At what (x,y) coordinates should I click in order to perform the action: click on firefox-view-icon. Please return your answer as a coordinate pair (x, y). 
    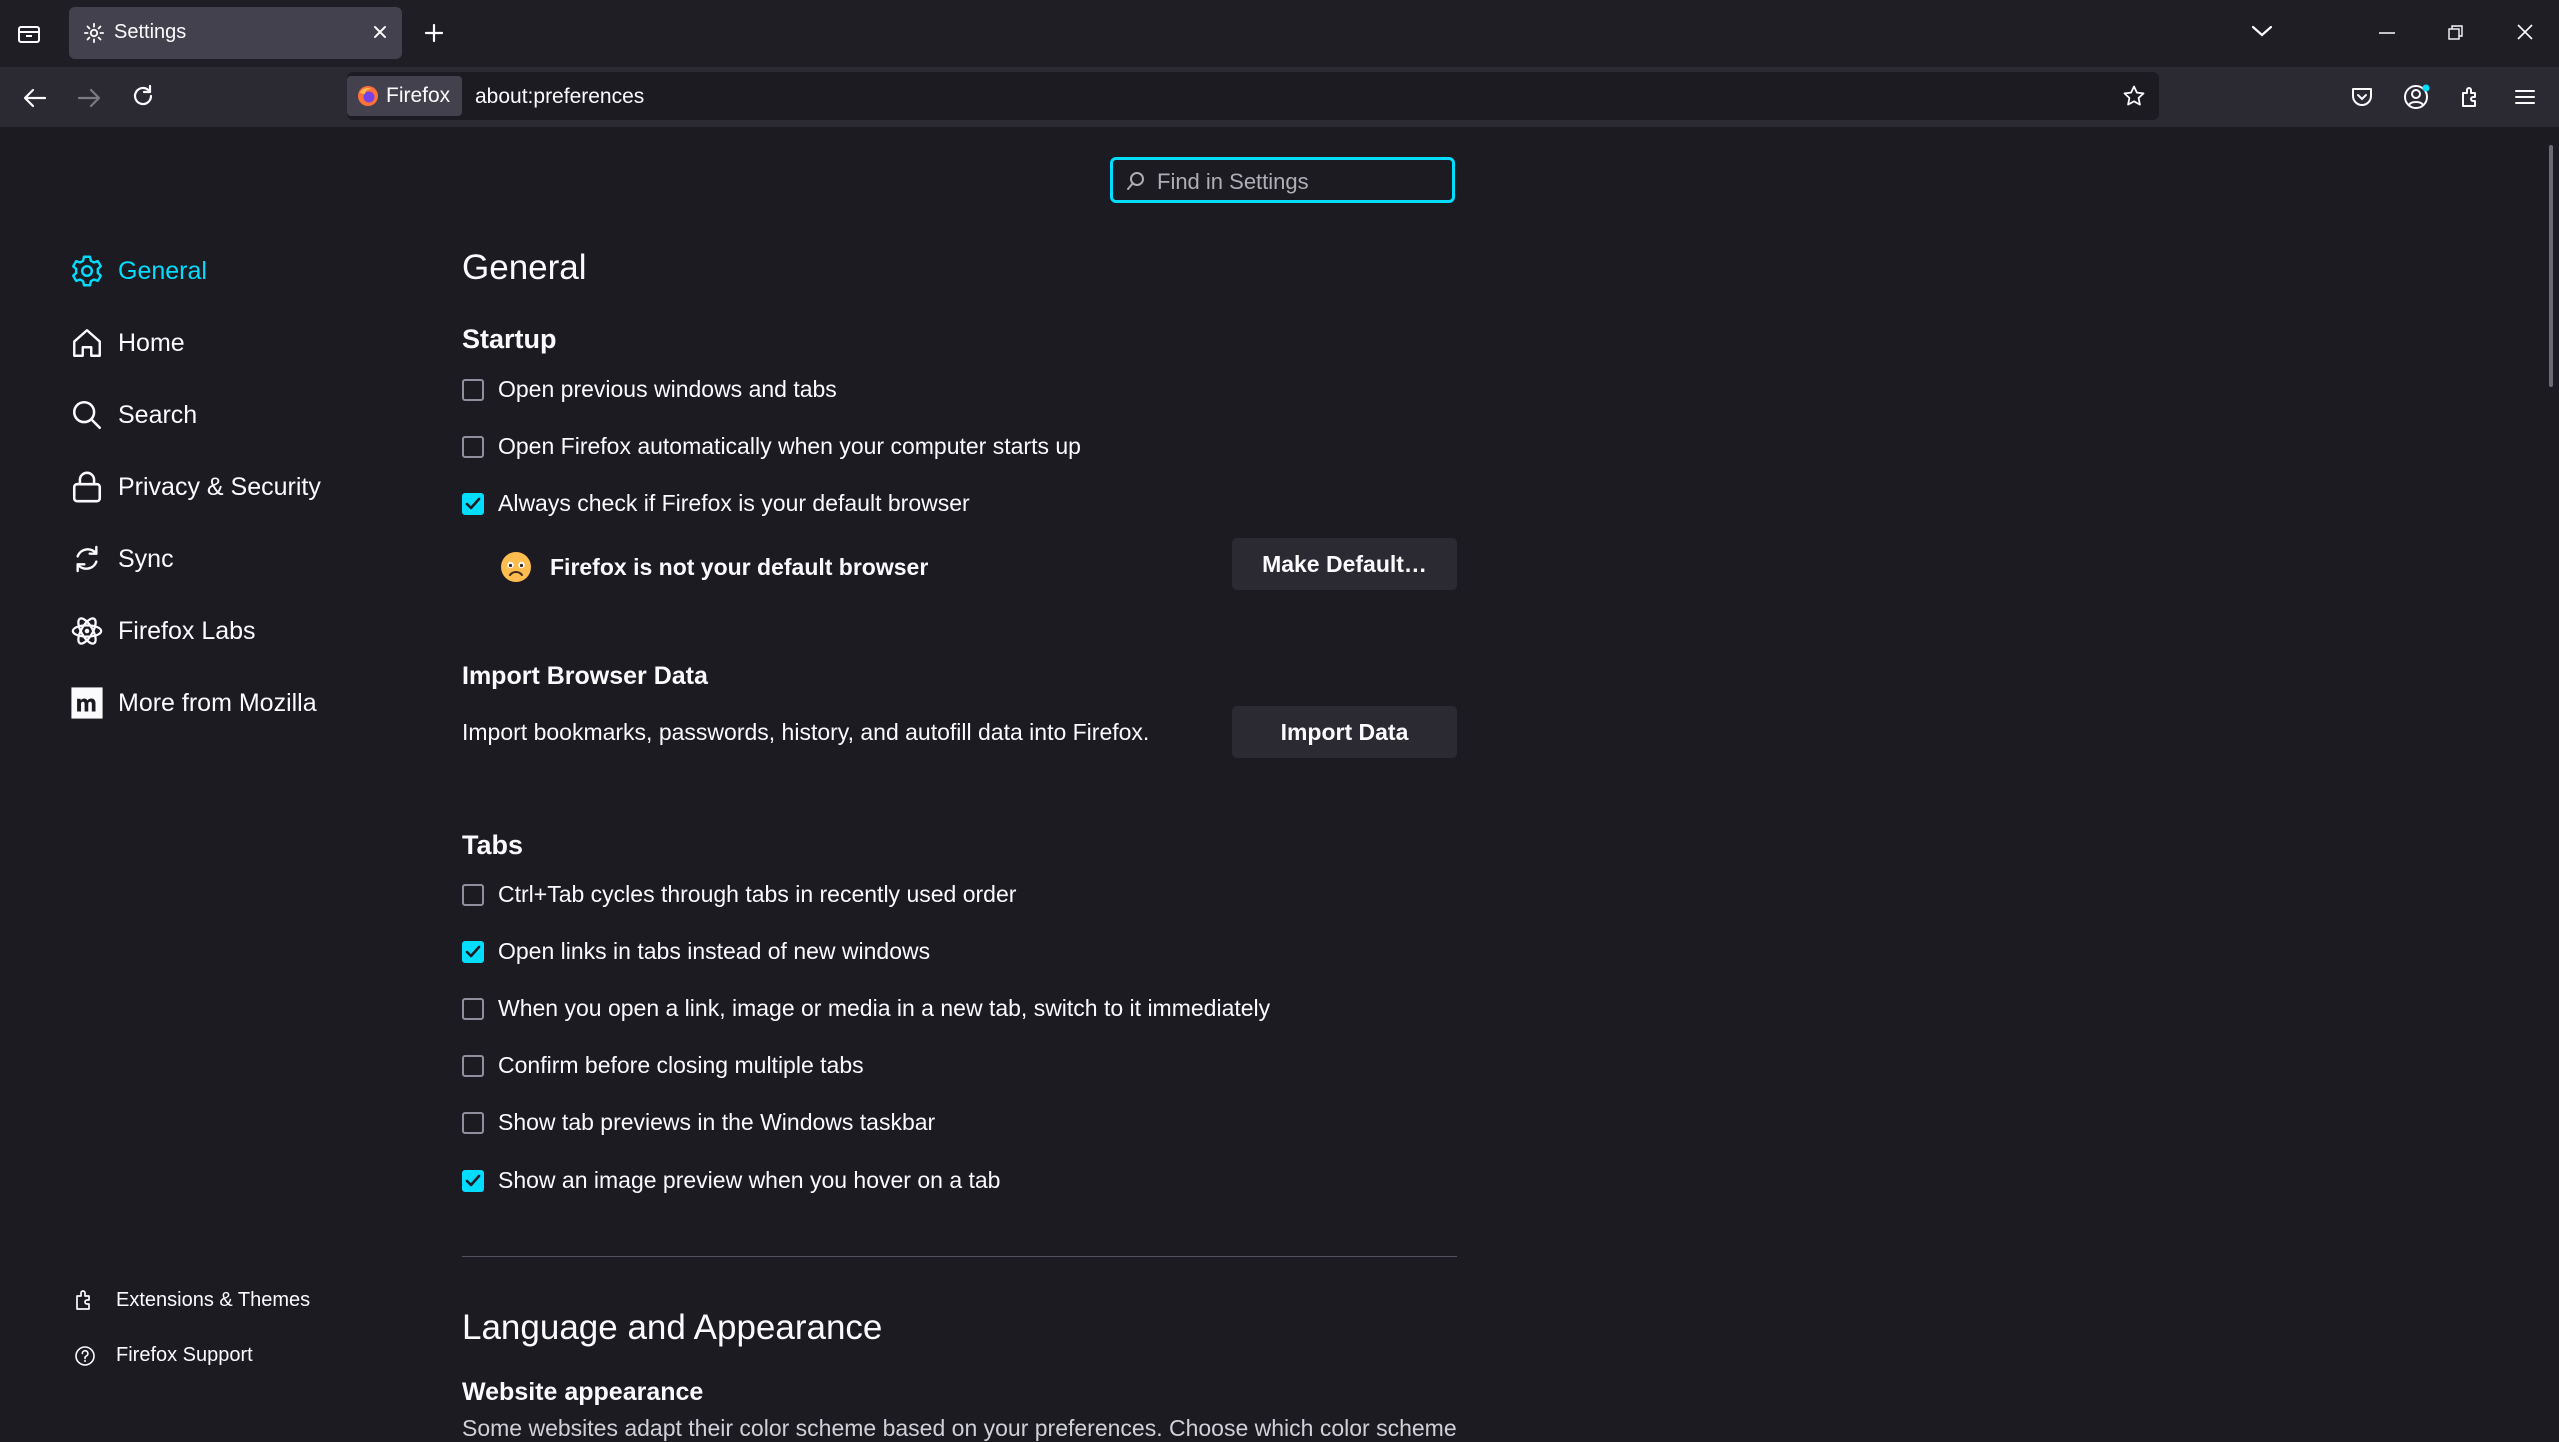
    Looking at the image, I should click on (29, 34).